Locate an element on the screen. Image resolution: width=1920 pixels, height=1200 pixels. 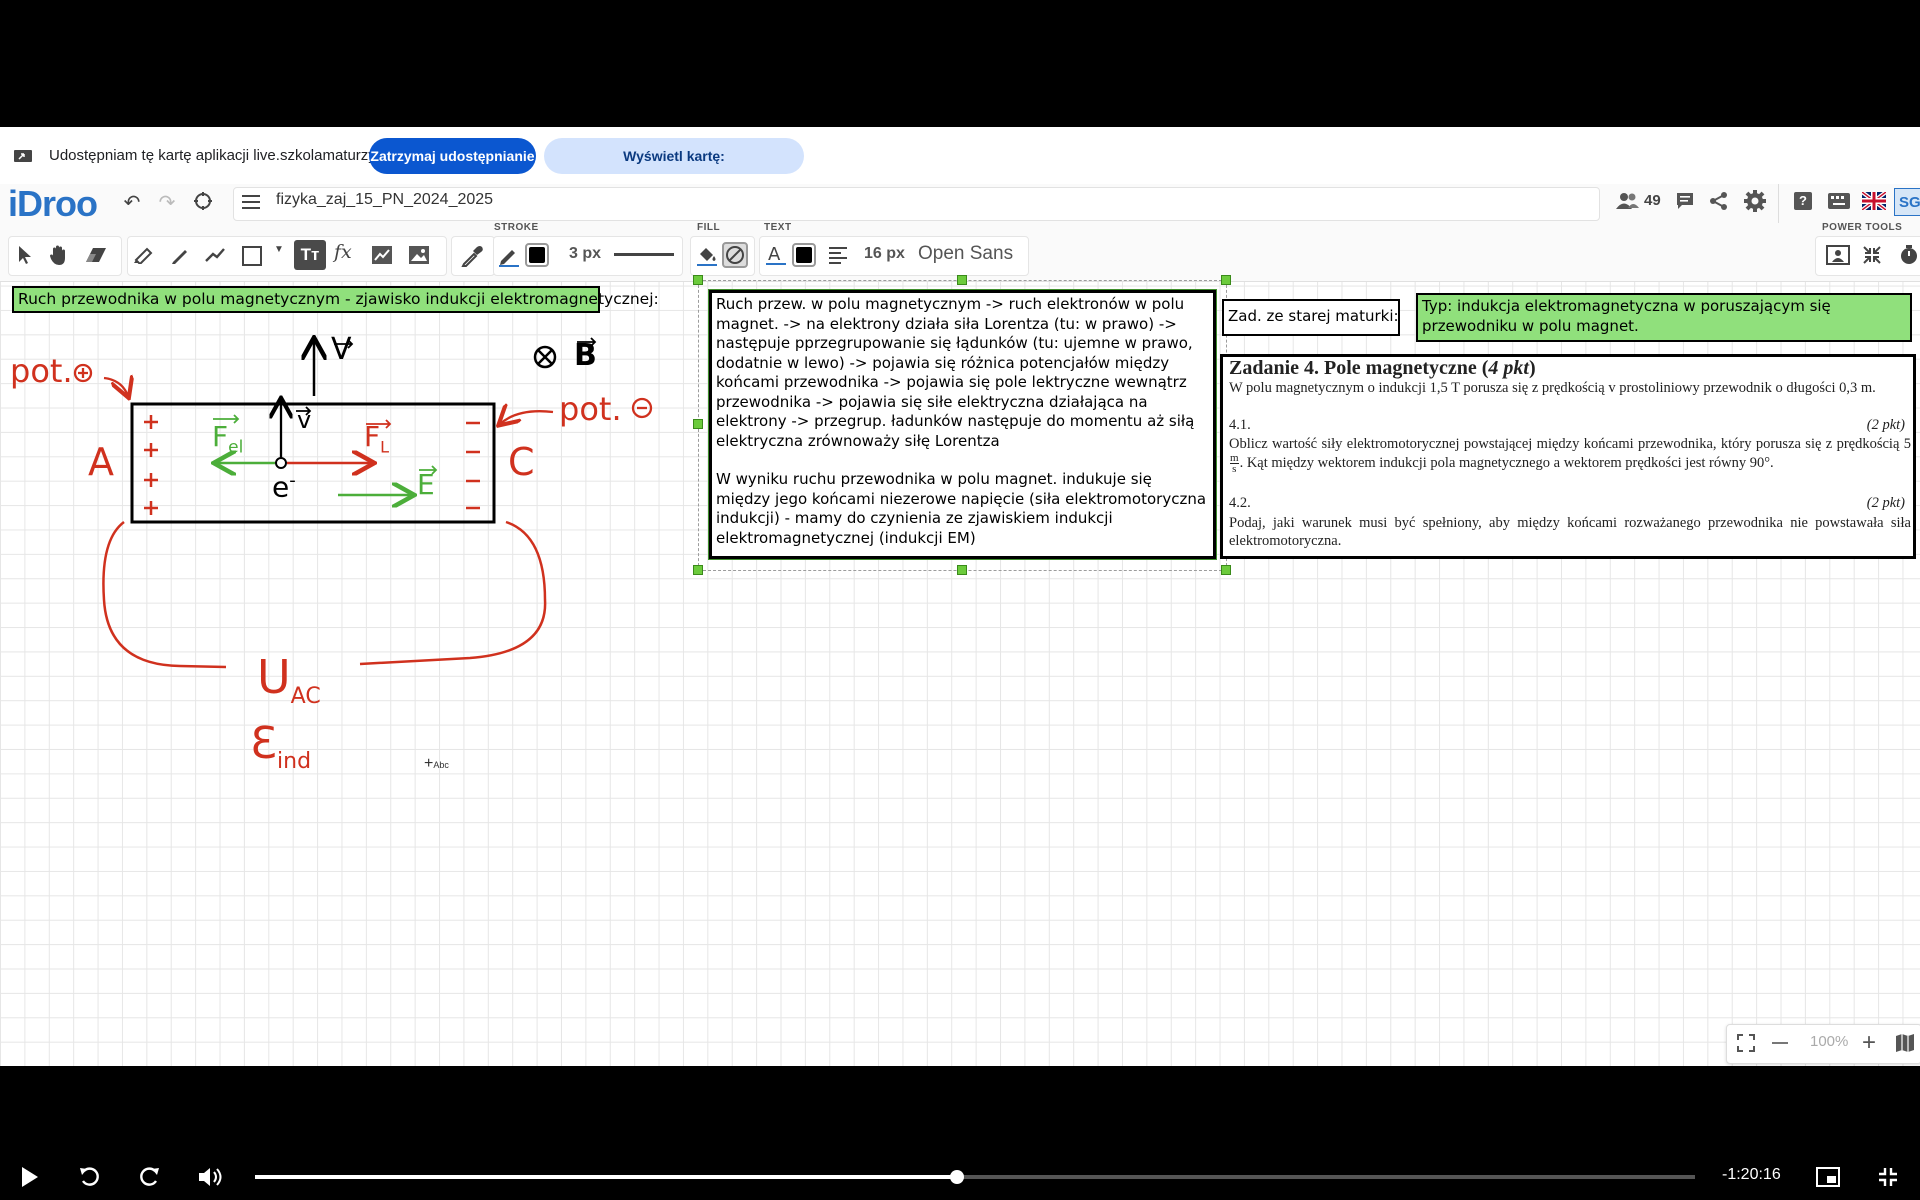
task-q2-number: 4.2. is located at coordinates (1240, 503).